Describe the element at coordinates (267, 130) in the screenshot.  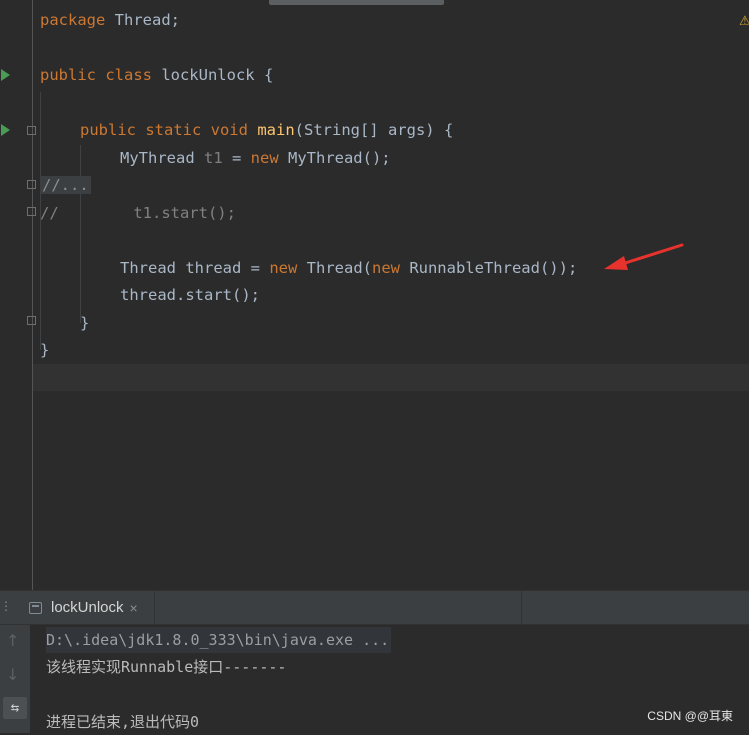
I see `code-line-5: public static void main(String[] args) {` at that location.